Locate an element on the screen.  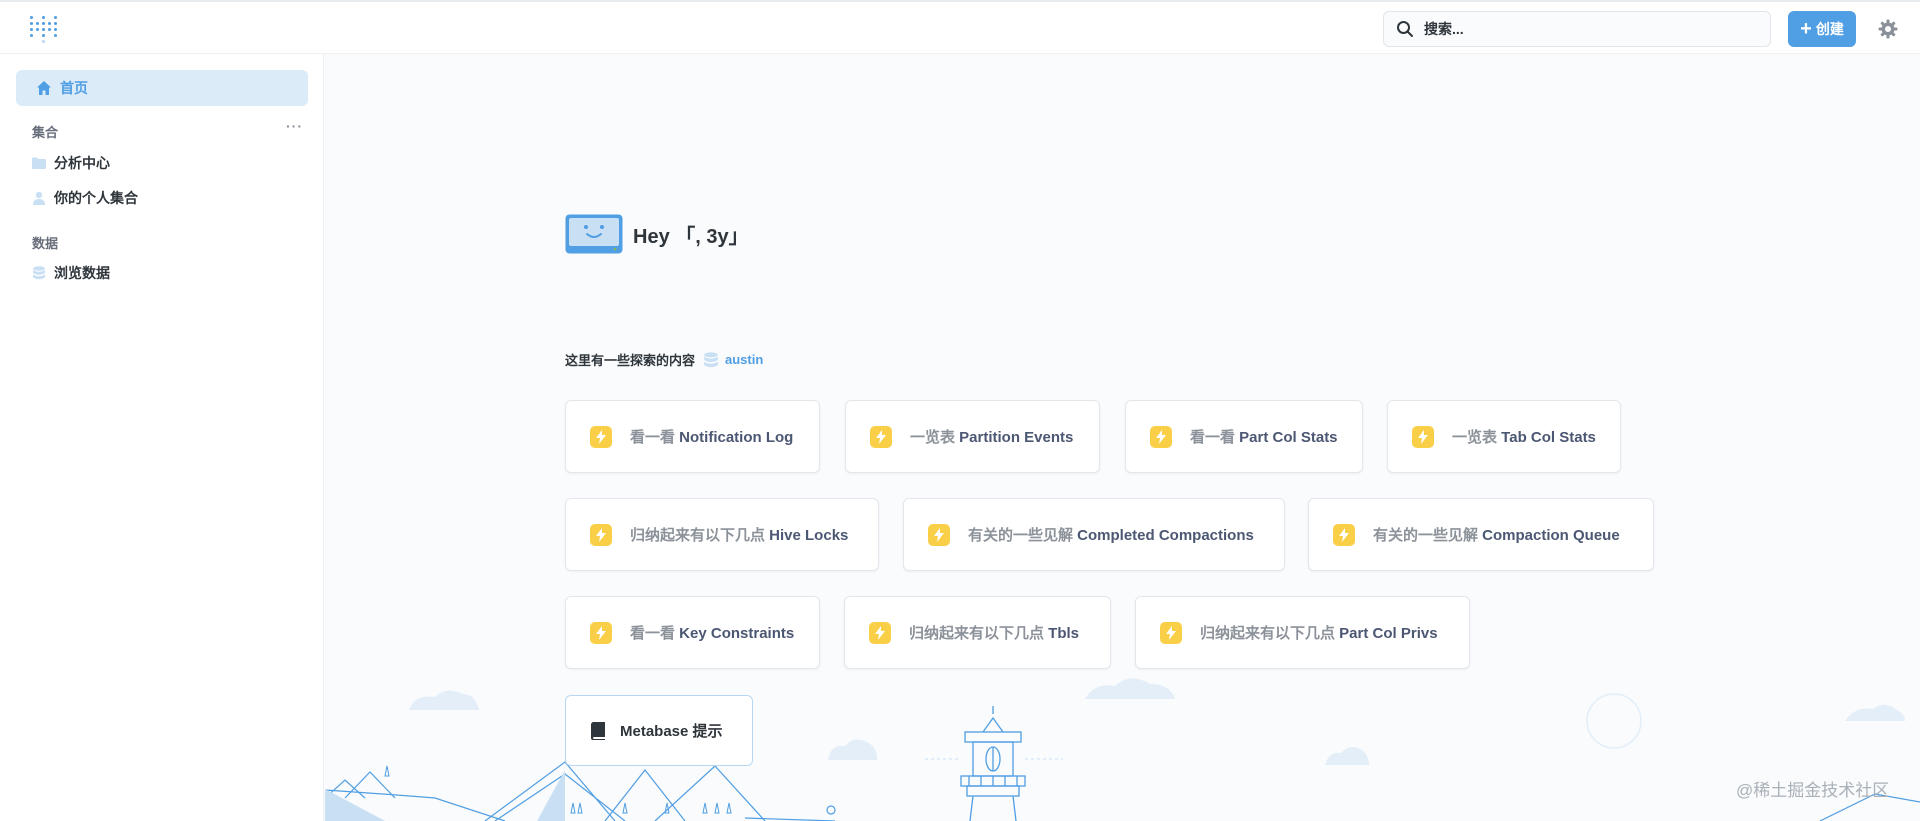
xray-card: 有关的一些见解 Compaction Queue is located at coordinates (1481, 534).